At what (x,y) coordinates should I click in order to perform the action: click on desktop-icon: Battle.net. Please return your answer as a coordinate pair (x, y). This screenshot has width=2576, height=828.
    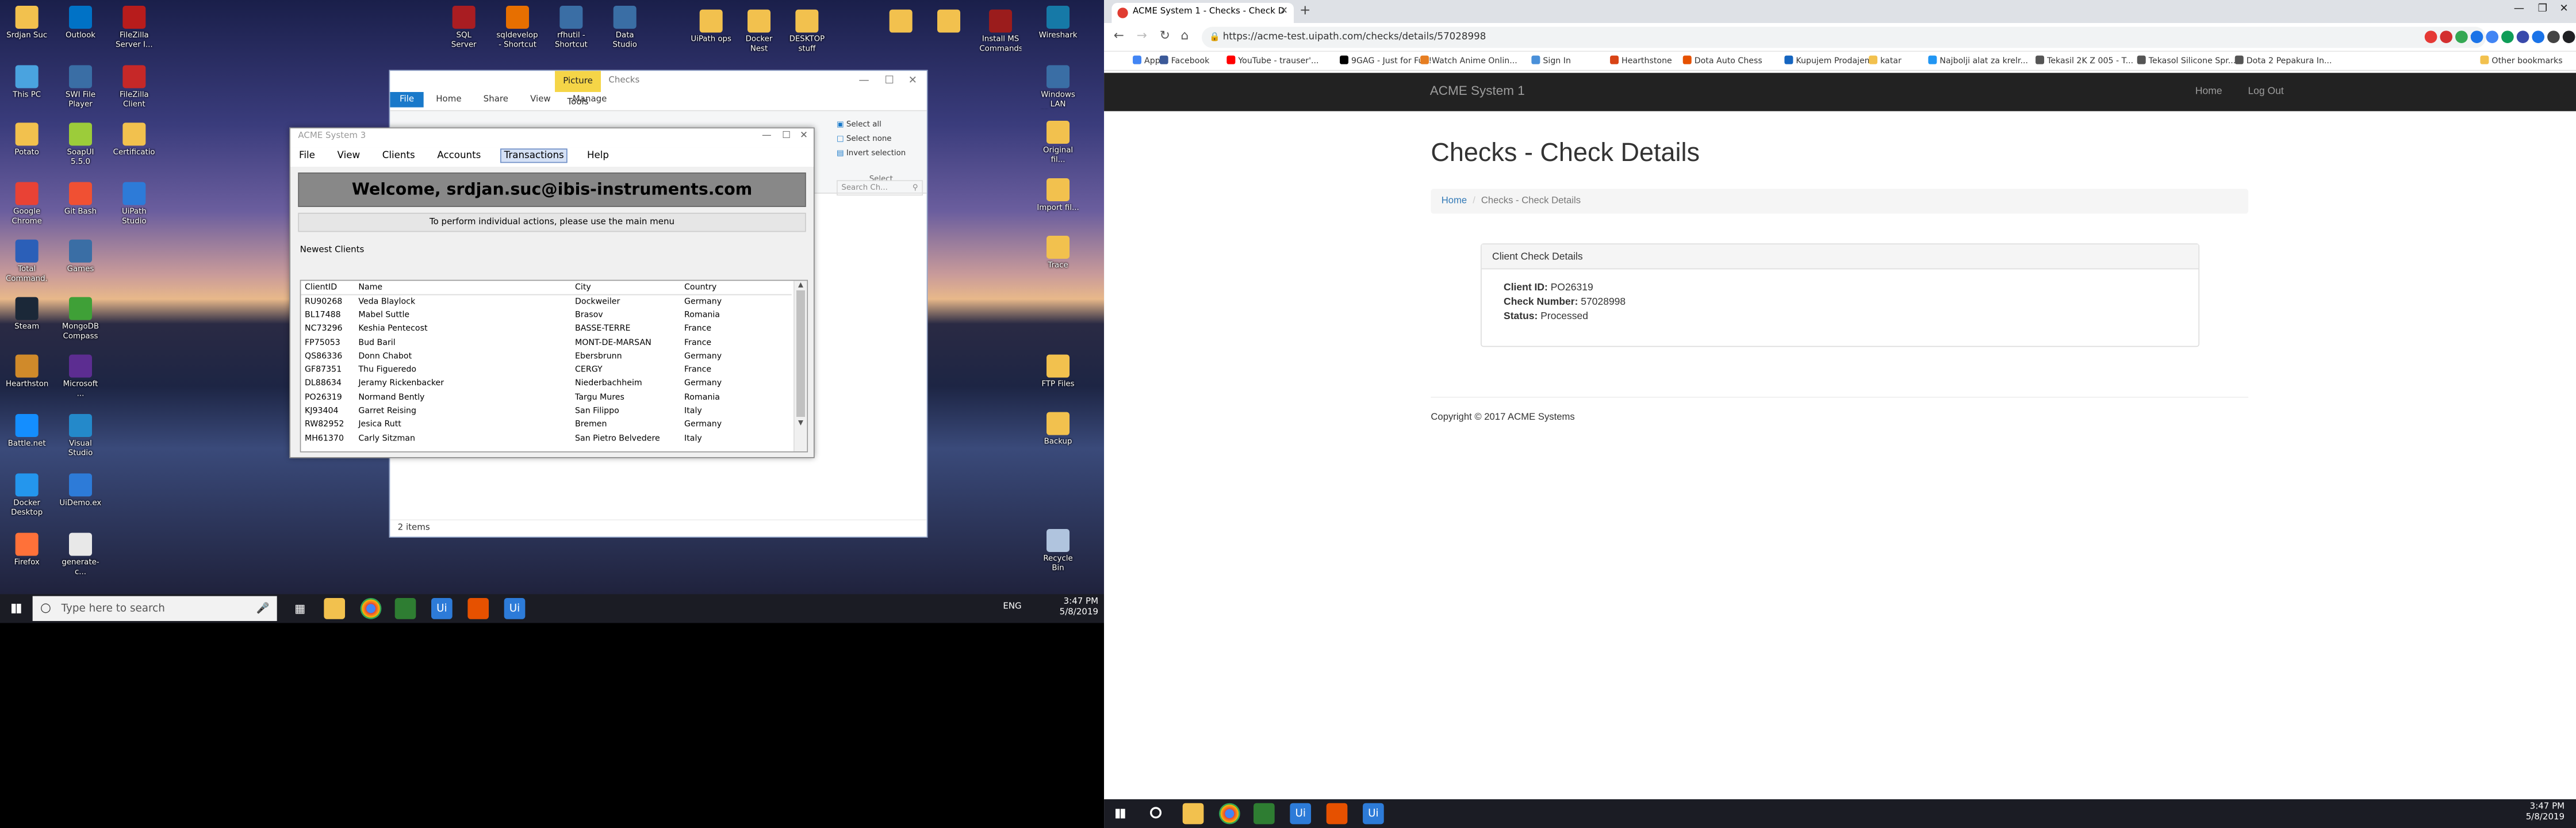
    Looking at the image, I should click on (27, 436).